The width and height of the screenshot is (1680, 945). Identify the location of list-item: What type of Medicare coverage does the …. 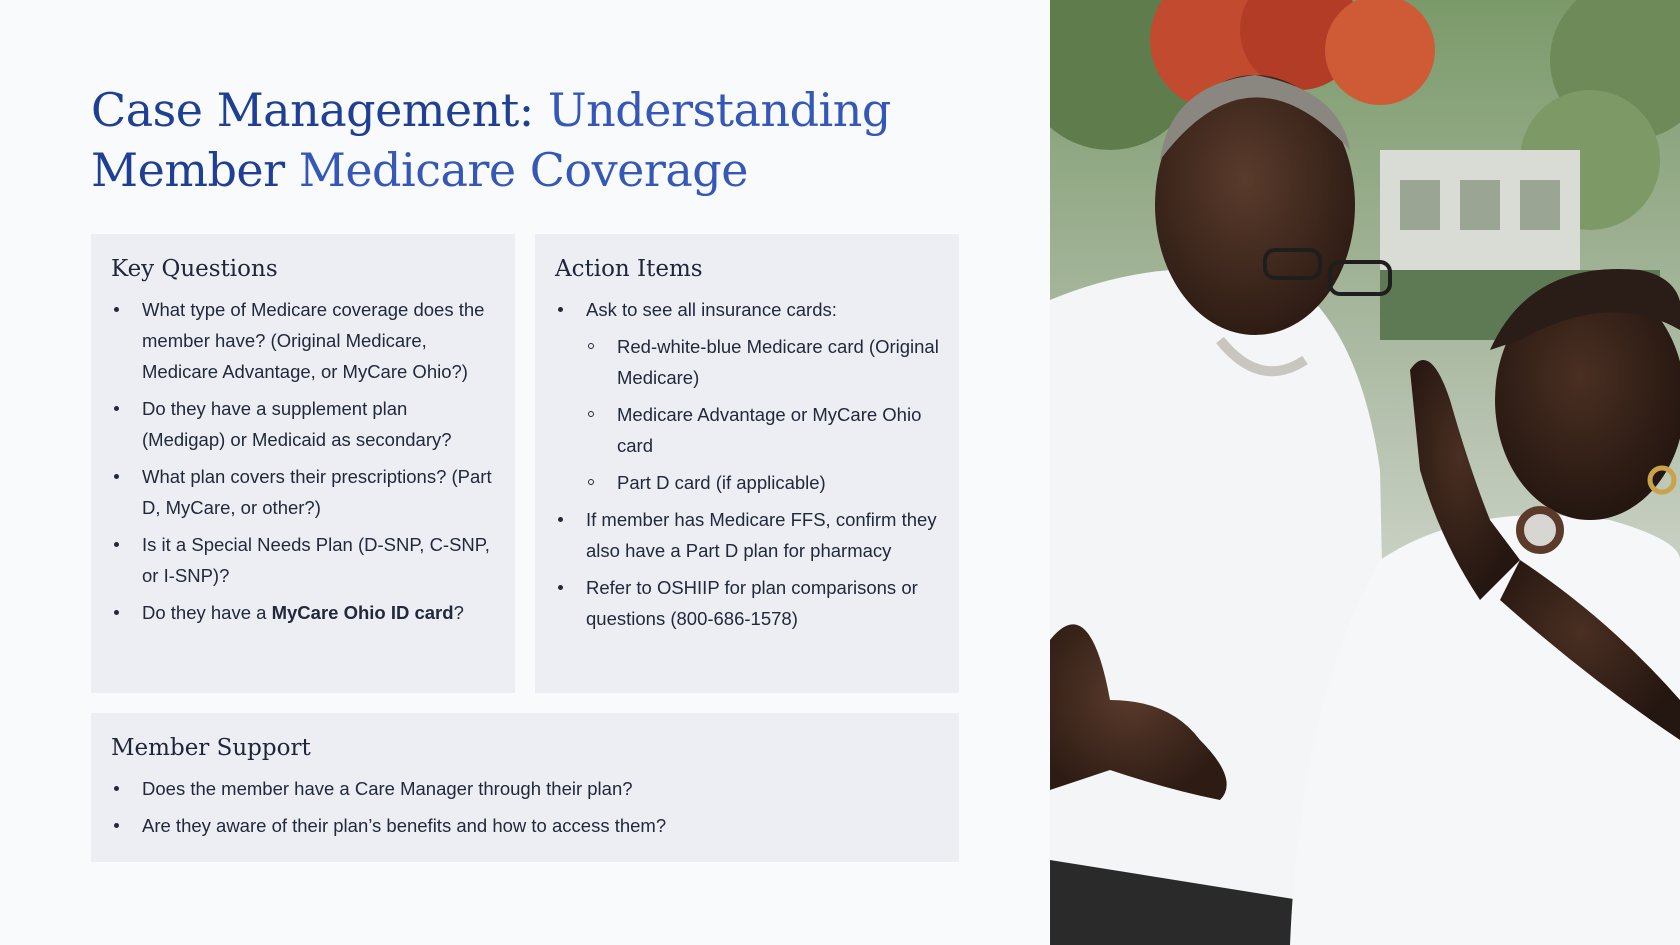
(303, 340).